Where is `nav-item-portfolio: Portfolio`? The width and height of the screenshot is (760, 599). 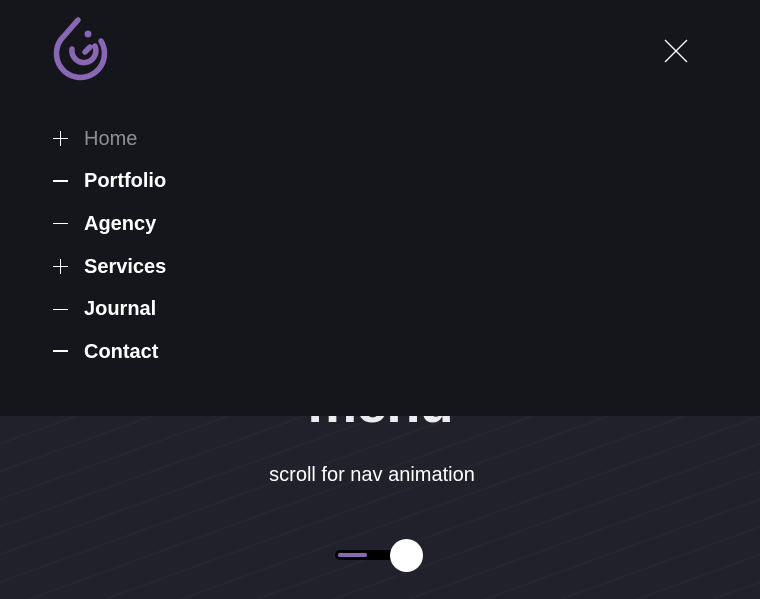 nav-item-portfolio: Portfolio is located at coordinates (109, 182).